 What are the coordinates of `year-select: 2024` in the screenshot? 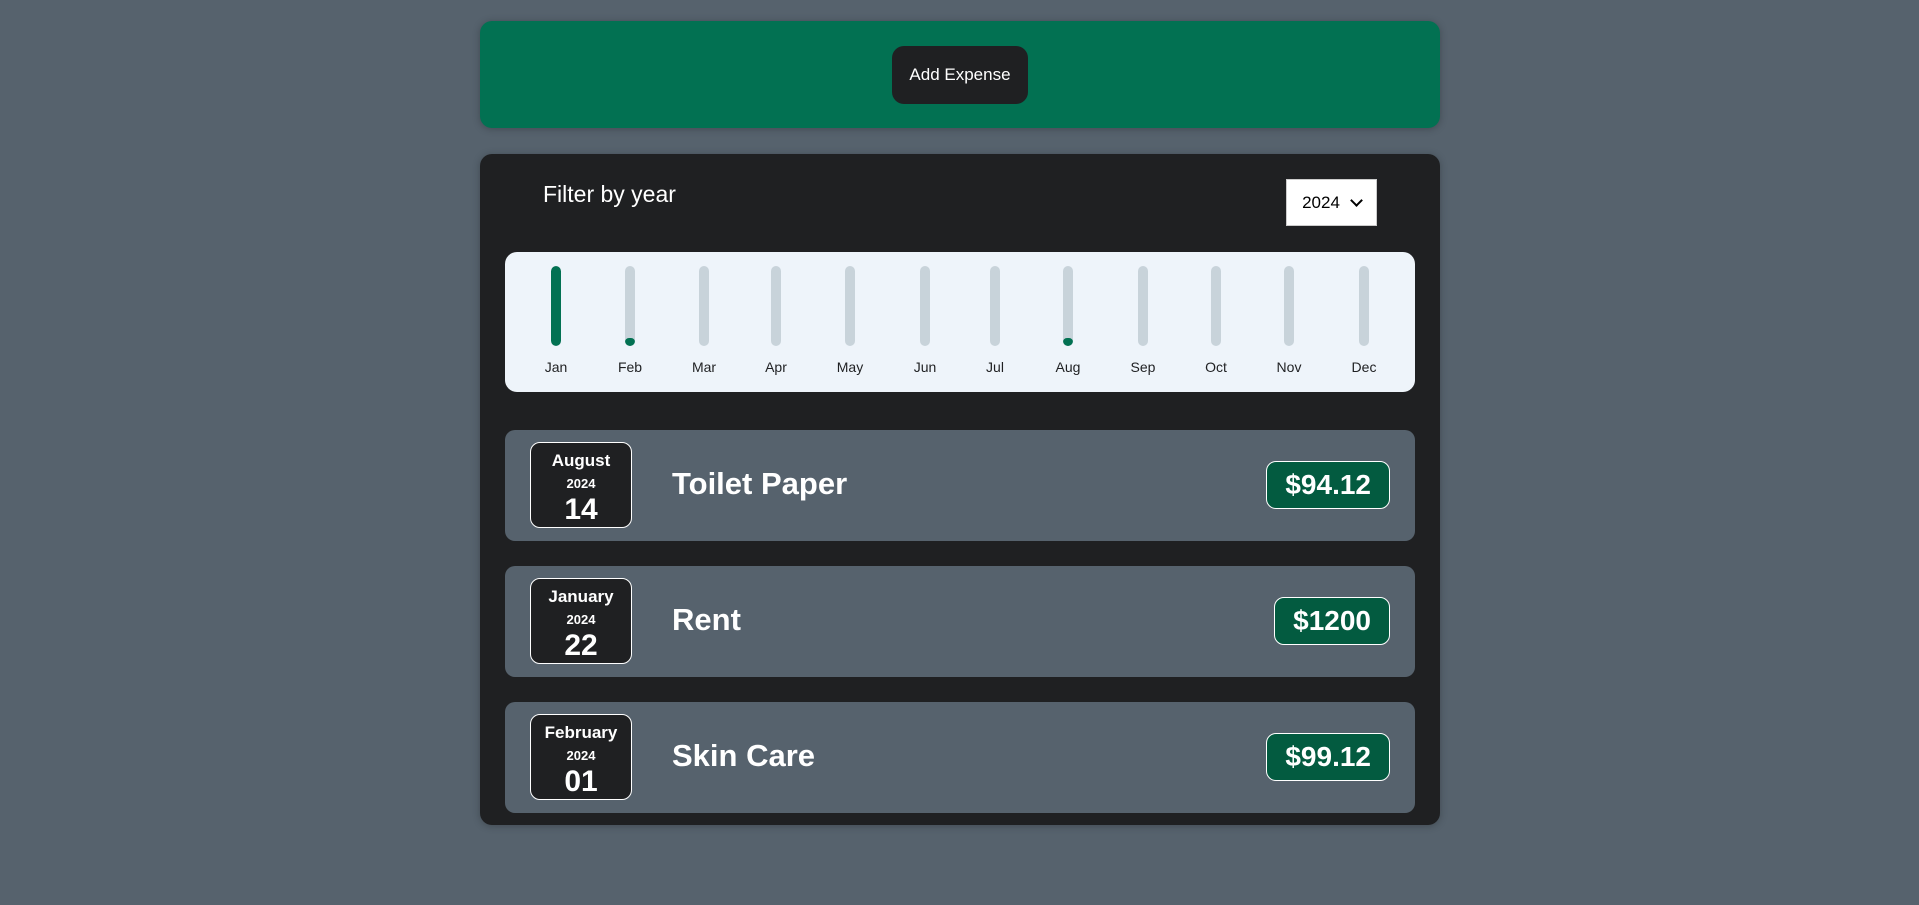 It's located at (1331, 202).